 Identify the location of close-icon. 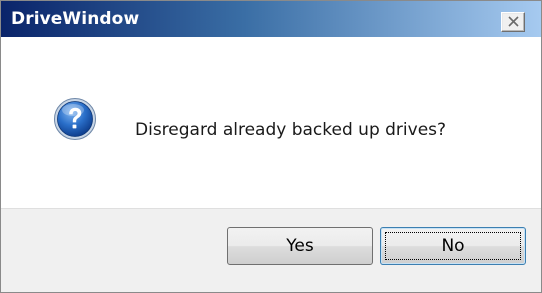
(513, 21).